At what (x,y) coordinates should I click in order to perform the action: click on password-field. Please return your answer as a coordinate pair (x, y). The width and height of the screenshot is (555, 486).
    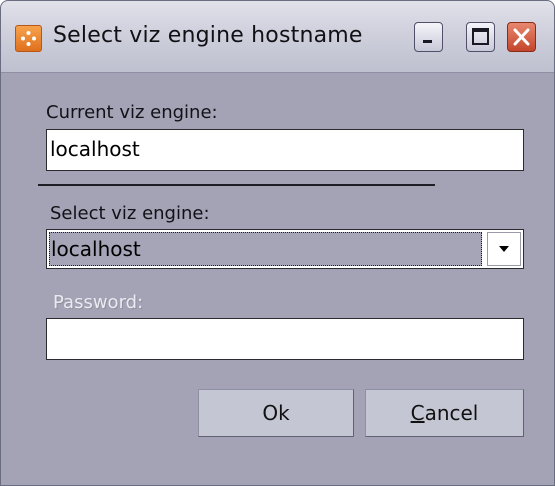
    Looking at the image, I should click on (285, 339).